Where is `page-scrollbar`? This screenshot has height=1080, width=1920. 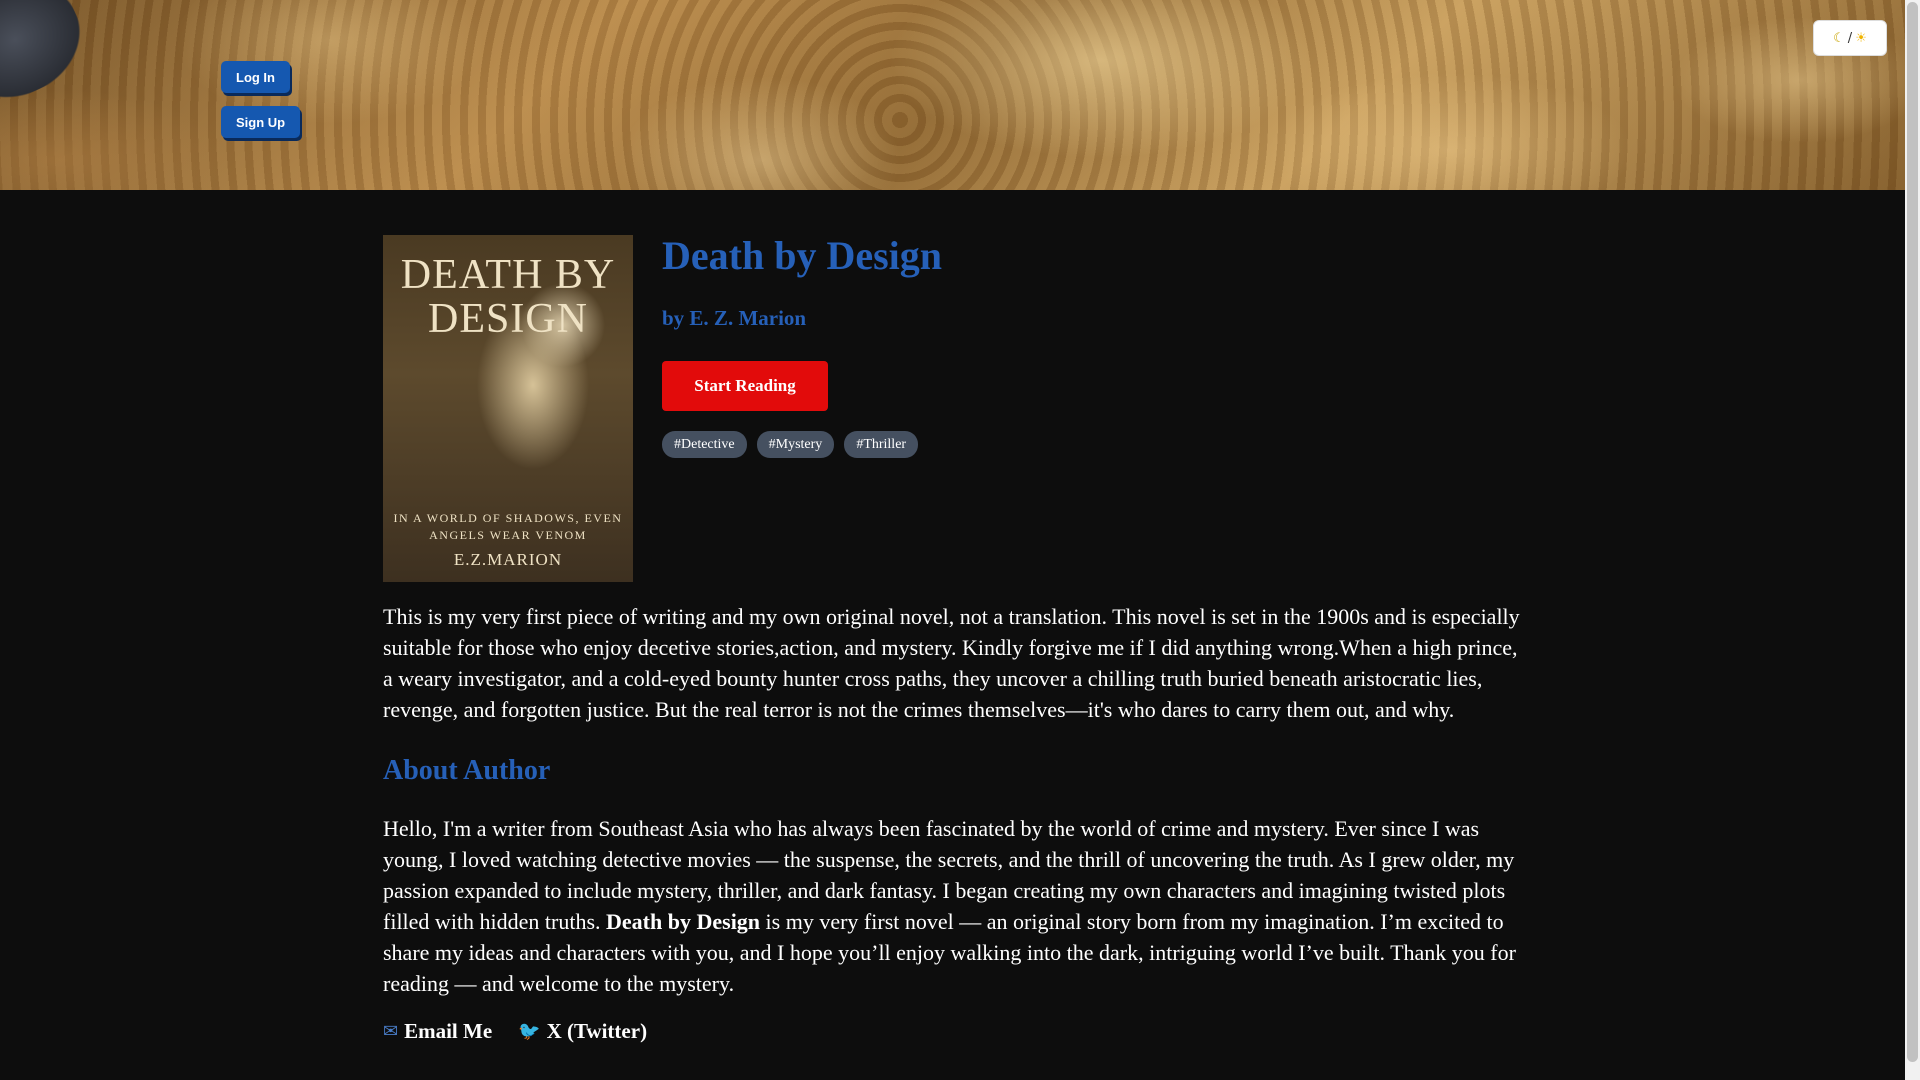 page-scrollbar is located at coordinates (1912, 540).